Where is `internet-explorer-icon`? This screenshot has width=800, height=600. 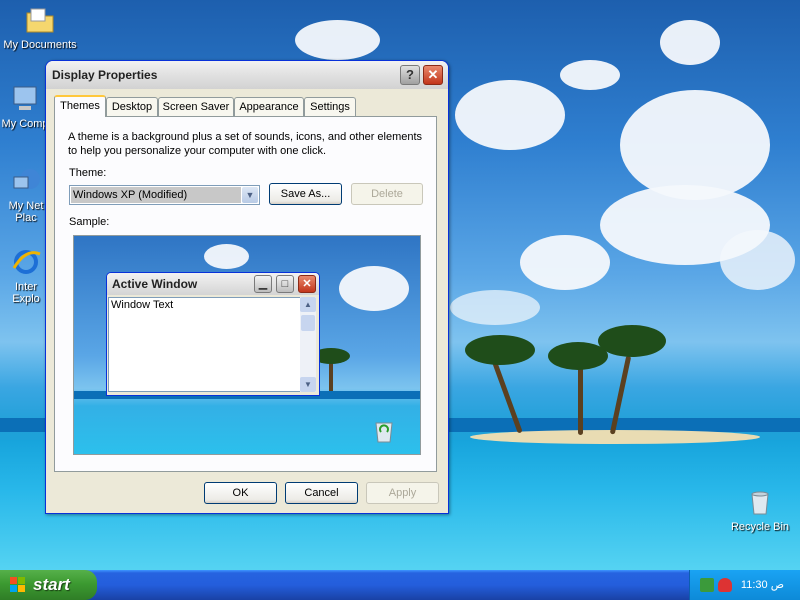 internet-explorer-icon is located at coordinates (26, 262).